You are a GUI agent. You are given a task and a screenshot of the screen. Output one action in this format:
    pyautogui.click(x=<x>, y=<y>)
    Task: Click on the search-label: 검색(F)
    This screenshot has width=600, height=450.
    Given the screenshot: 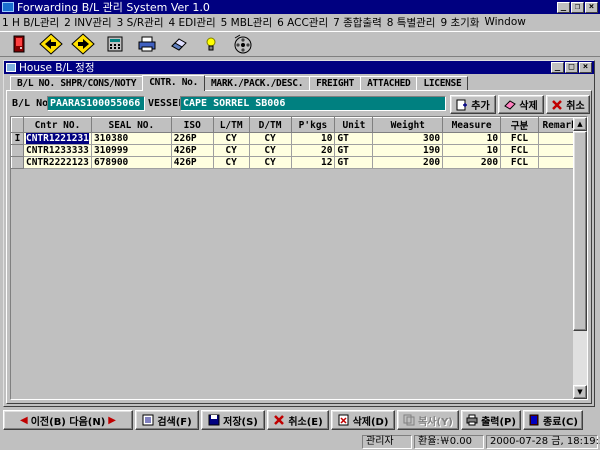 What is the action you would take?
    pyautogui.click(x=174, y=422)
    